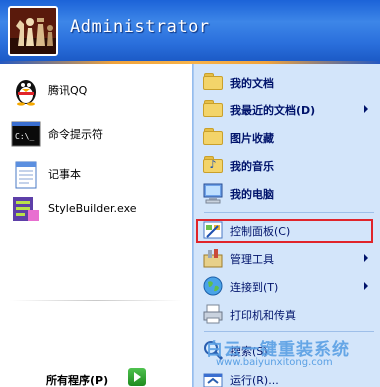 The image size is (380, 387). What do you see at coordinates (64, 174) in the screenshot?
I see `program-label: 记事本` at bounding box center [64, 174].